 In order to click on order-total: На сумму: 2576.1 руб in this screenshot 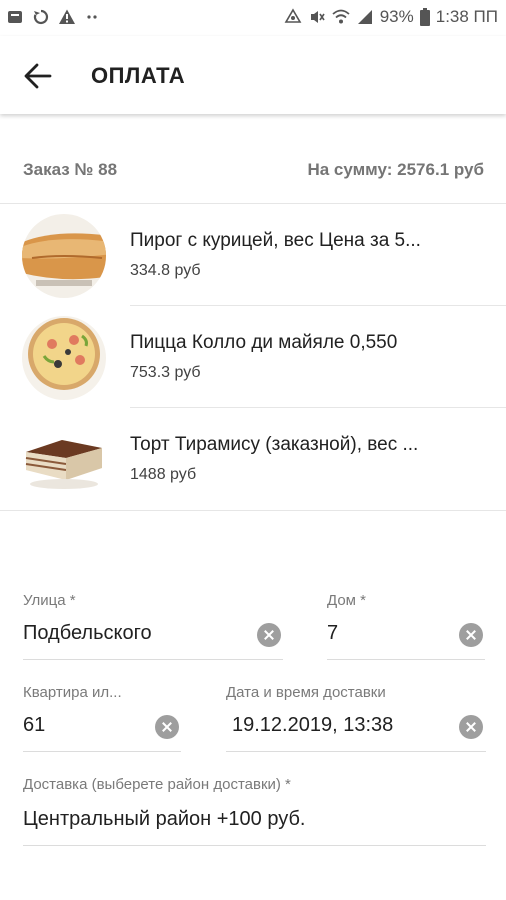, I will do `click(395, 169)`.